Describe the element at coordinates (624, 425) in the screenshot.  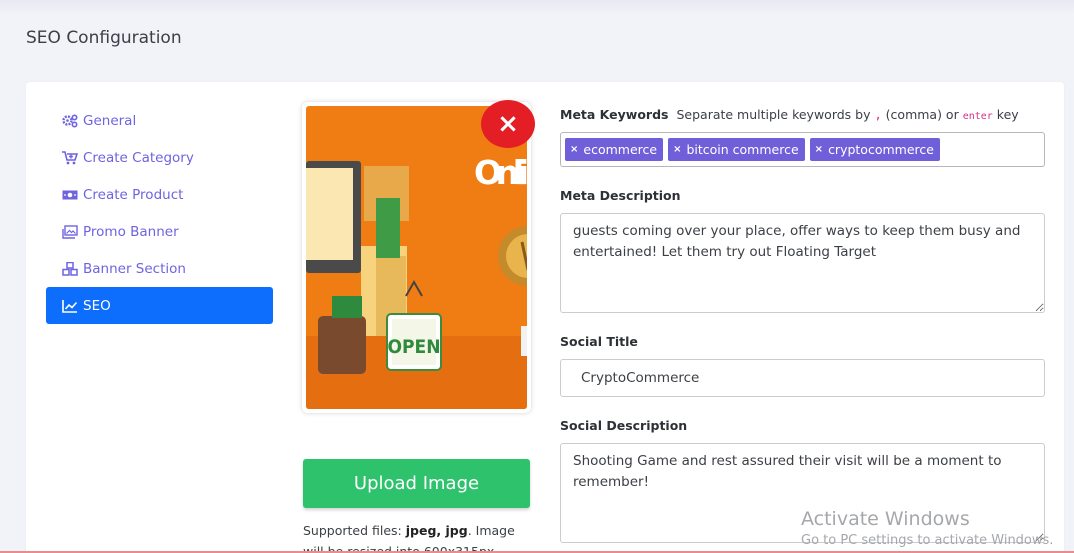
I see `social-description-label: Social Description` at that location.